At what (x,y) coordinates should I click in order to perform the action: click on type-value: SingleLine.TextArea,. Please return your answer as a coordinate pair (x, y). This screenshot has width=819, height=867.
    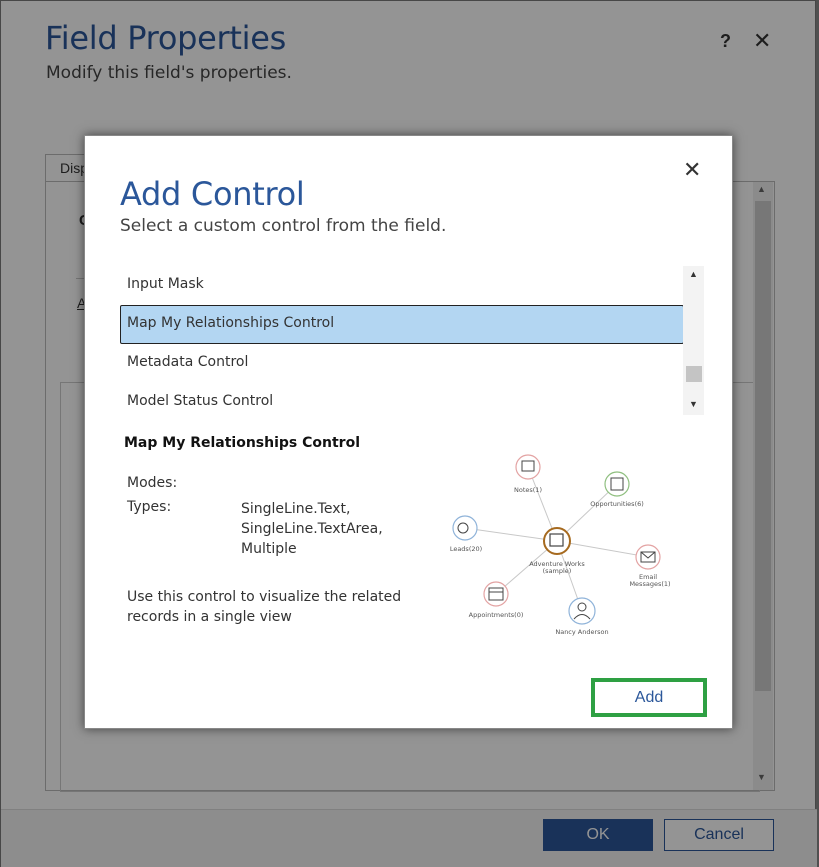
    Looking at the image, I should click on (312, 529).